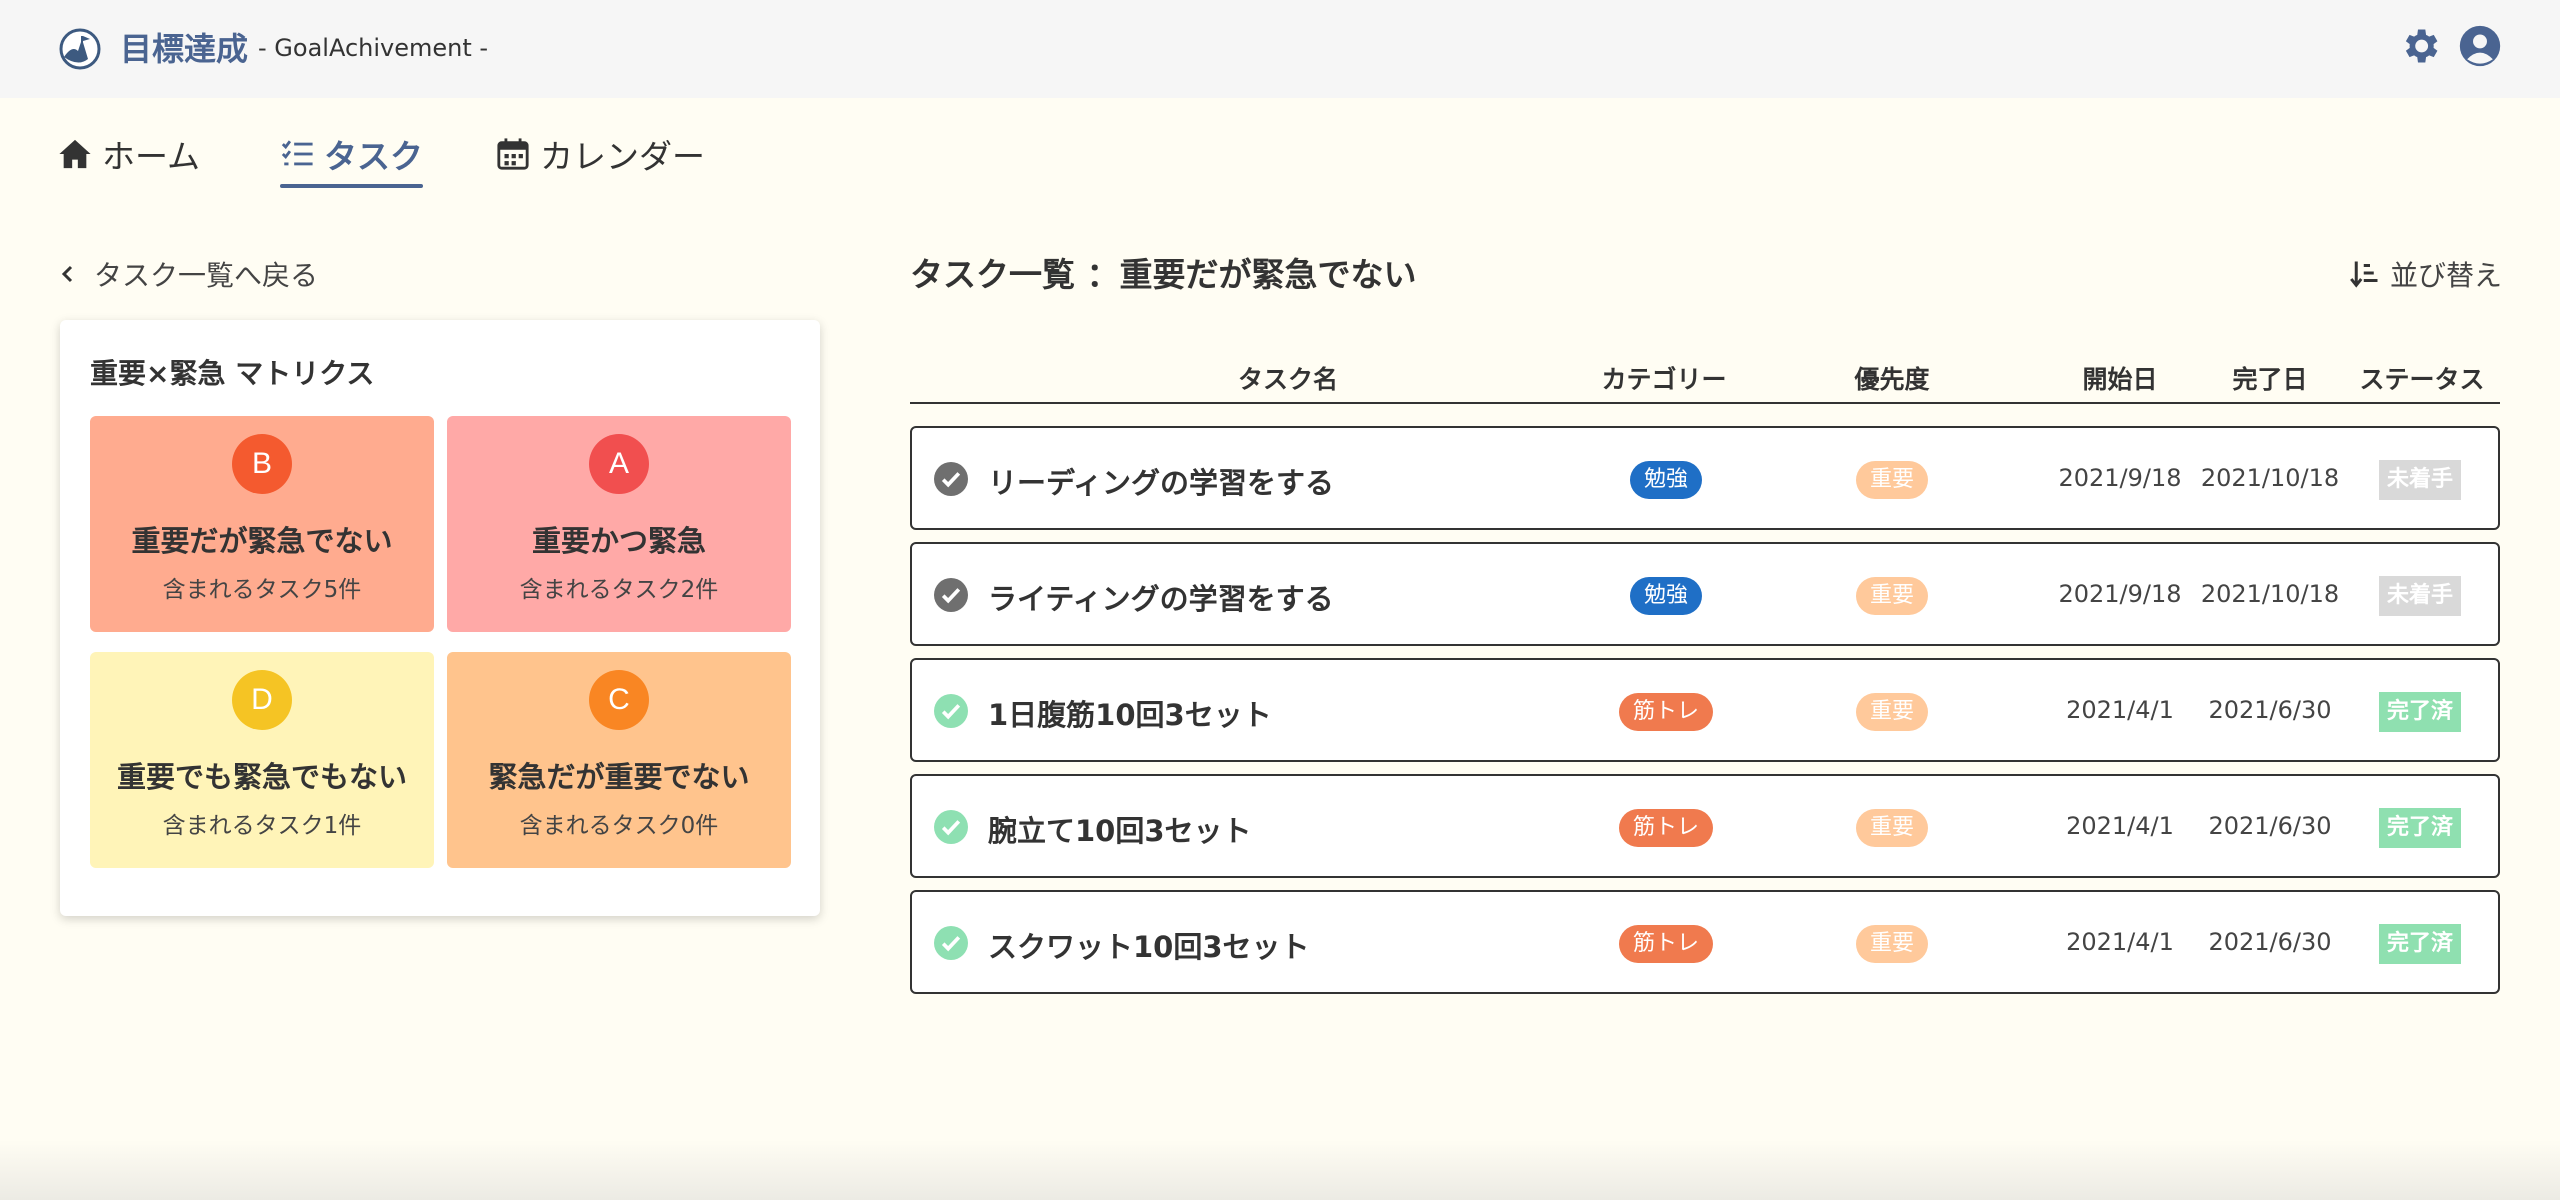 The image size is (2560, 1200). Describe the element at coordinates (2480, 46) in the screenshot. I see `account-icon` at that location.